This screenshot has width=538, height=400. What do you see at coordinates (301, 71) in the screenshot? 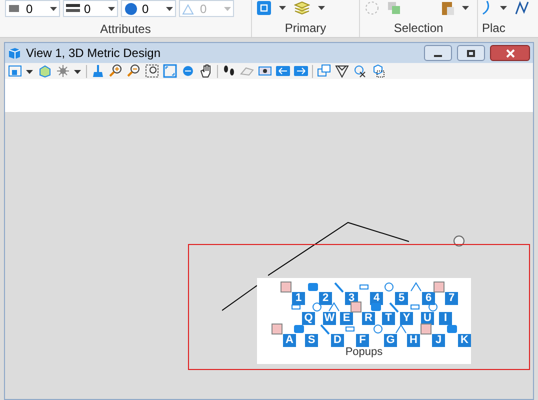
I see `next-view-icon` at bounding box center [301, 71].